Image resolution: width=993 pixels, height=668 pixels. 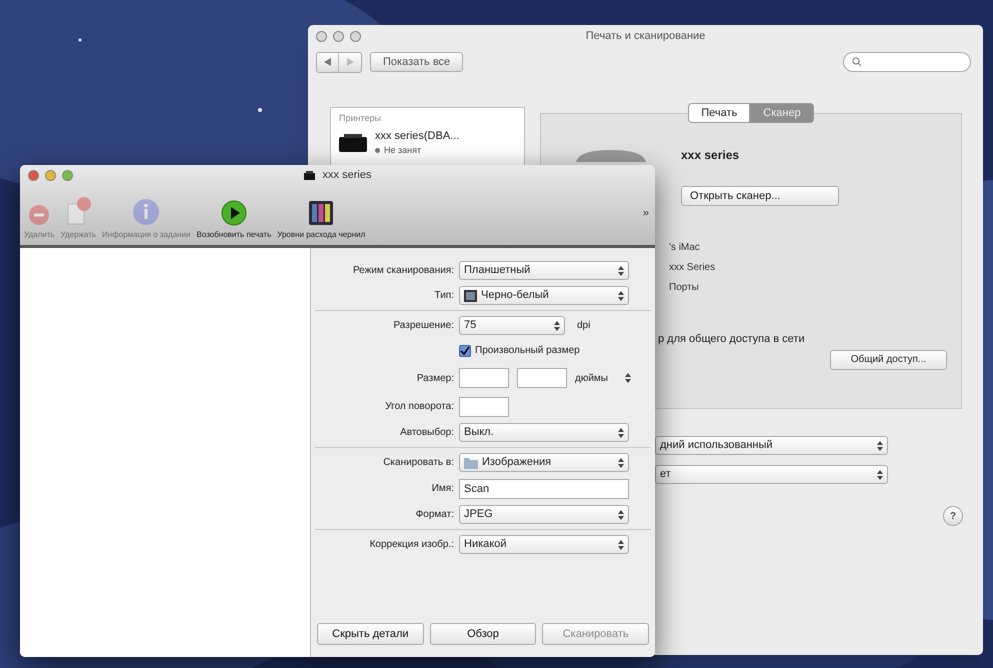 I want to click on checkbox-label: Произвольный размер, so click(x=527, y=351).